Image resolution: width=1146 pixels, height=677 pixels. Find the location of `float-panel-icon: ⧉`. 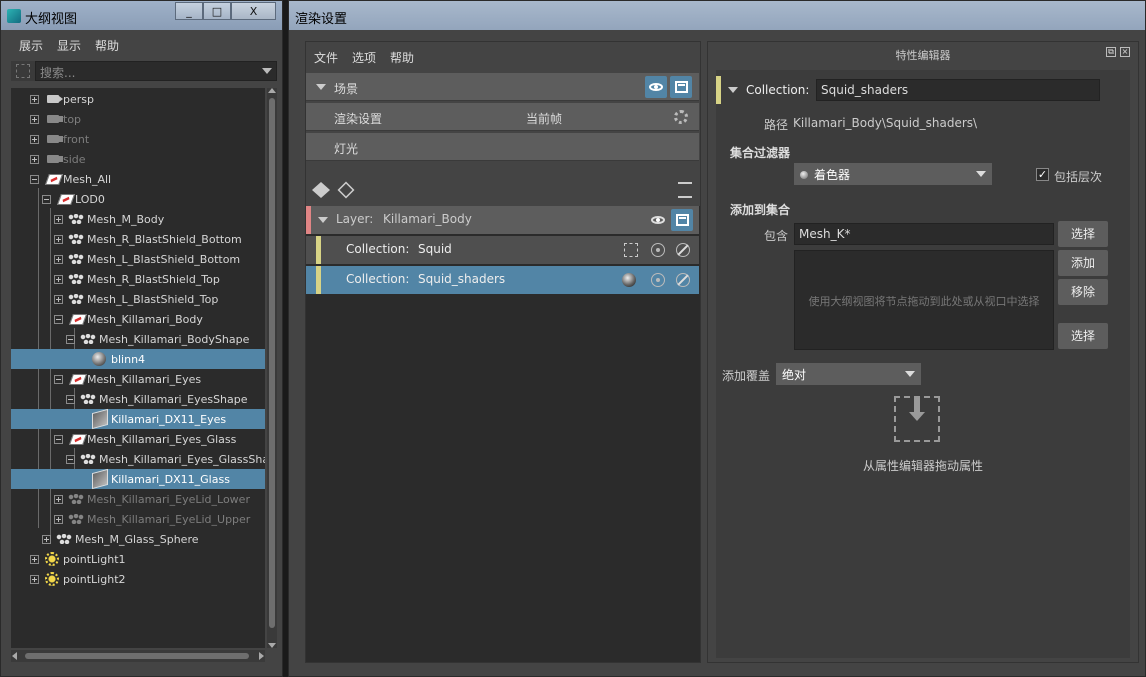

float-panel-icon: ⧉ is located at coordinates (1111, 52).